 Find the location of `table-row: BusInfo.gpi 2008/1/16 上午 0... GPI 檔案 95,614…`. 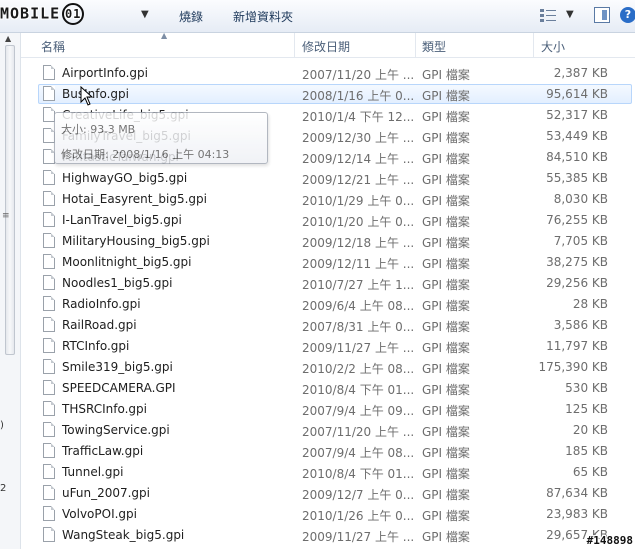

table-row: BusInfo.gpi 2008/1/16 上午 0... GPI 檔案 95,614… is located at coordinates (328, 94).